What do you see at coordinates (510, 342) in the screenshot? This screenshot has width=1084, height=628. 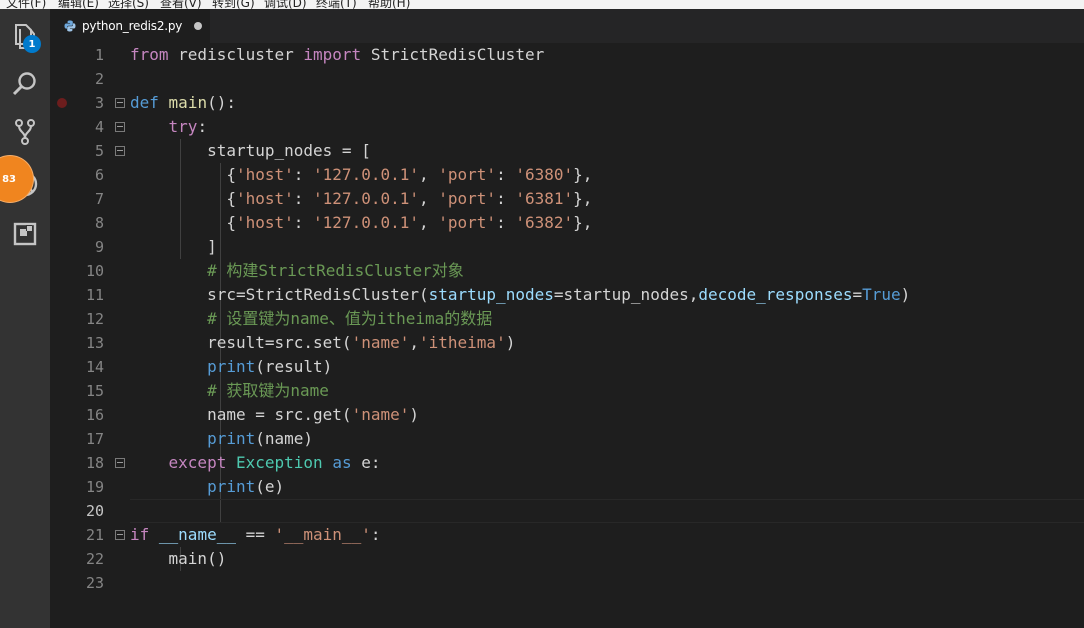 I see `code-token: )` at bounding box center [510, 342].